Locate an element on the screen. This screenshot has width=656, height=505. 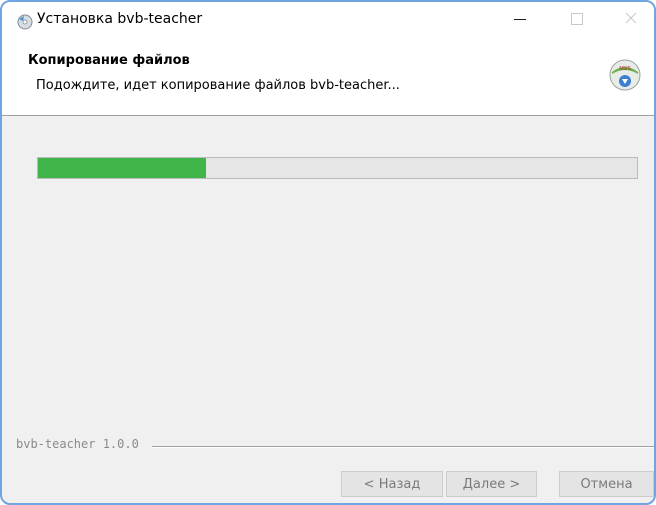
copy-progress-fill is located at coordinates (122, 168).